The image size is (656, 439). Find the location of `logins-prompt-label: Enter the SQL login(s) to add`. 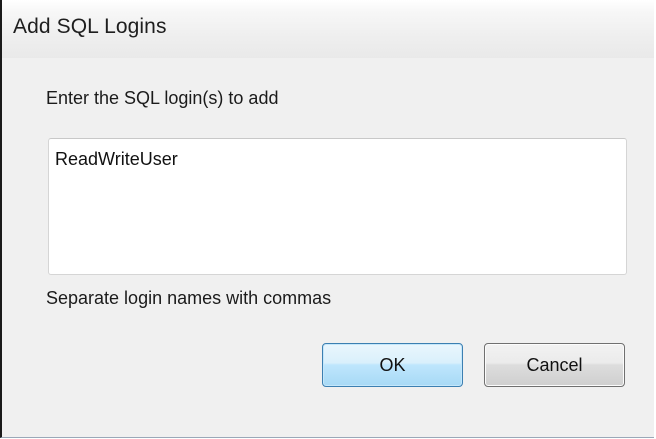

logins-prompt-label: Enter the SQL login(s) to add is located at coordinates (162, 98).